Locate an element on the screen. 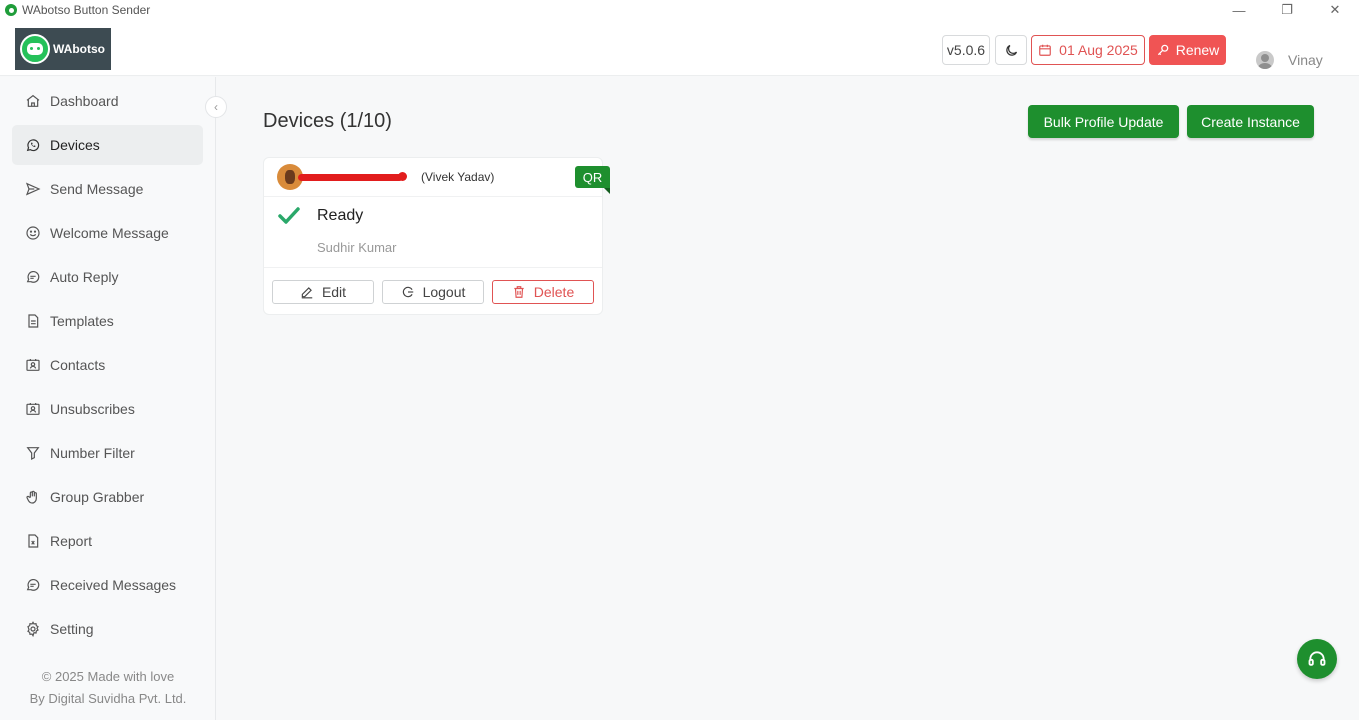 Image resolution: width=1359 pixels, height=720 pixels. sidebar-item-contacts: Contacts is located at coordinates (107, 365).